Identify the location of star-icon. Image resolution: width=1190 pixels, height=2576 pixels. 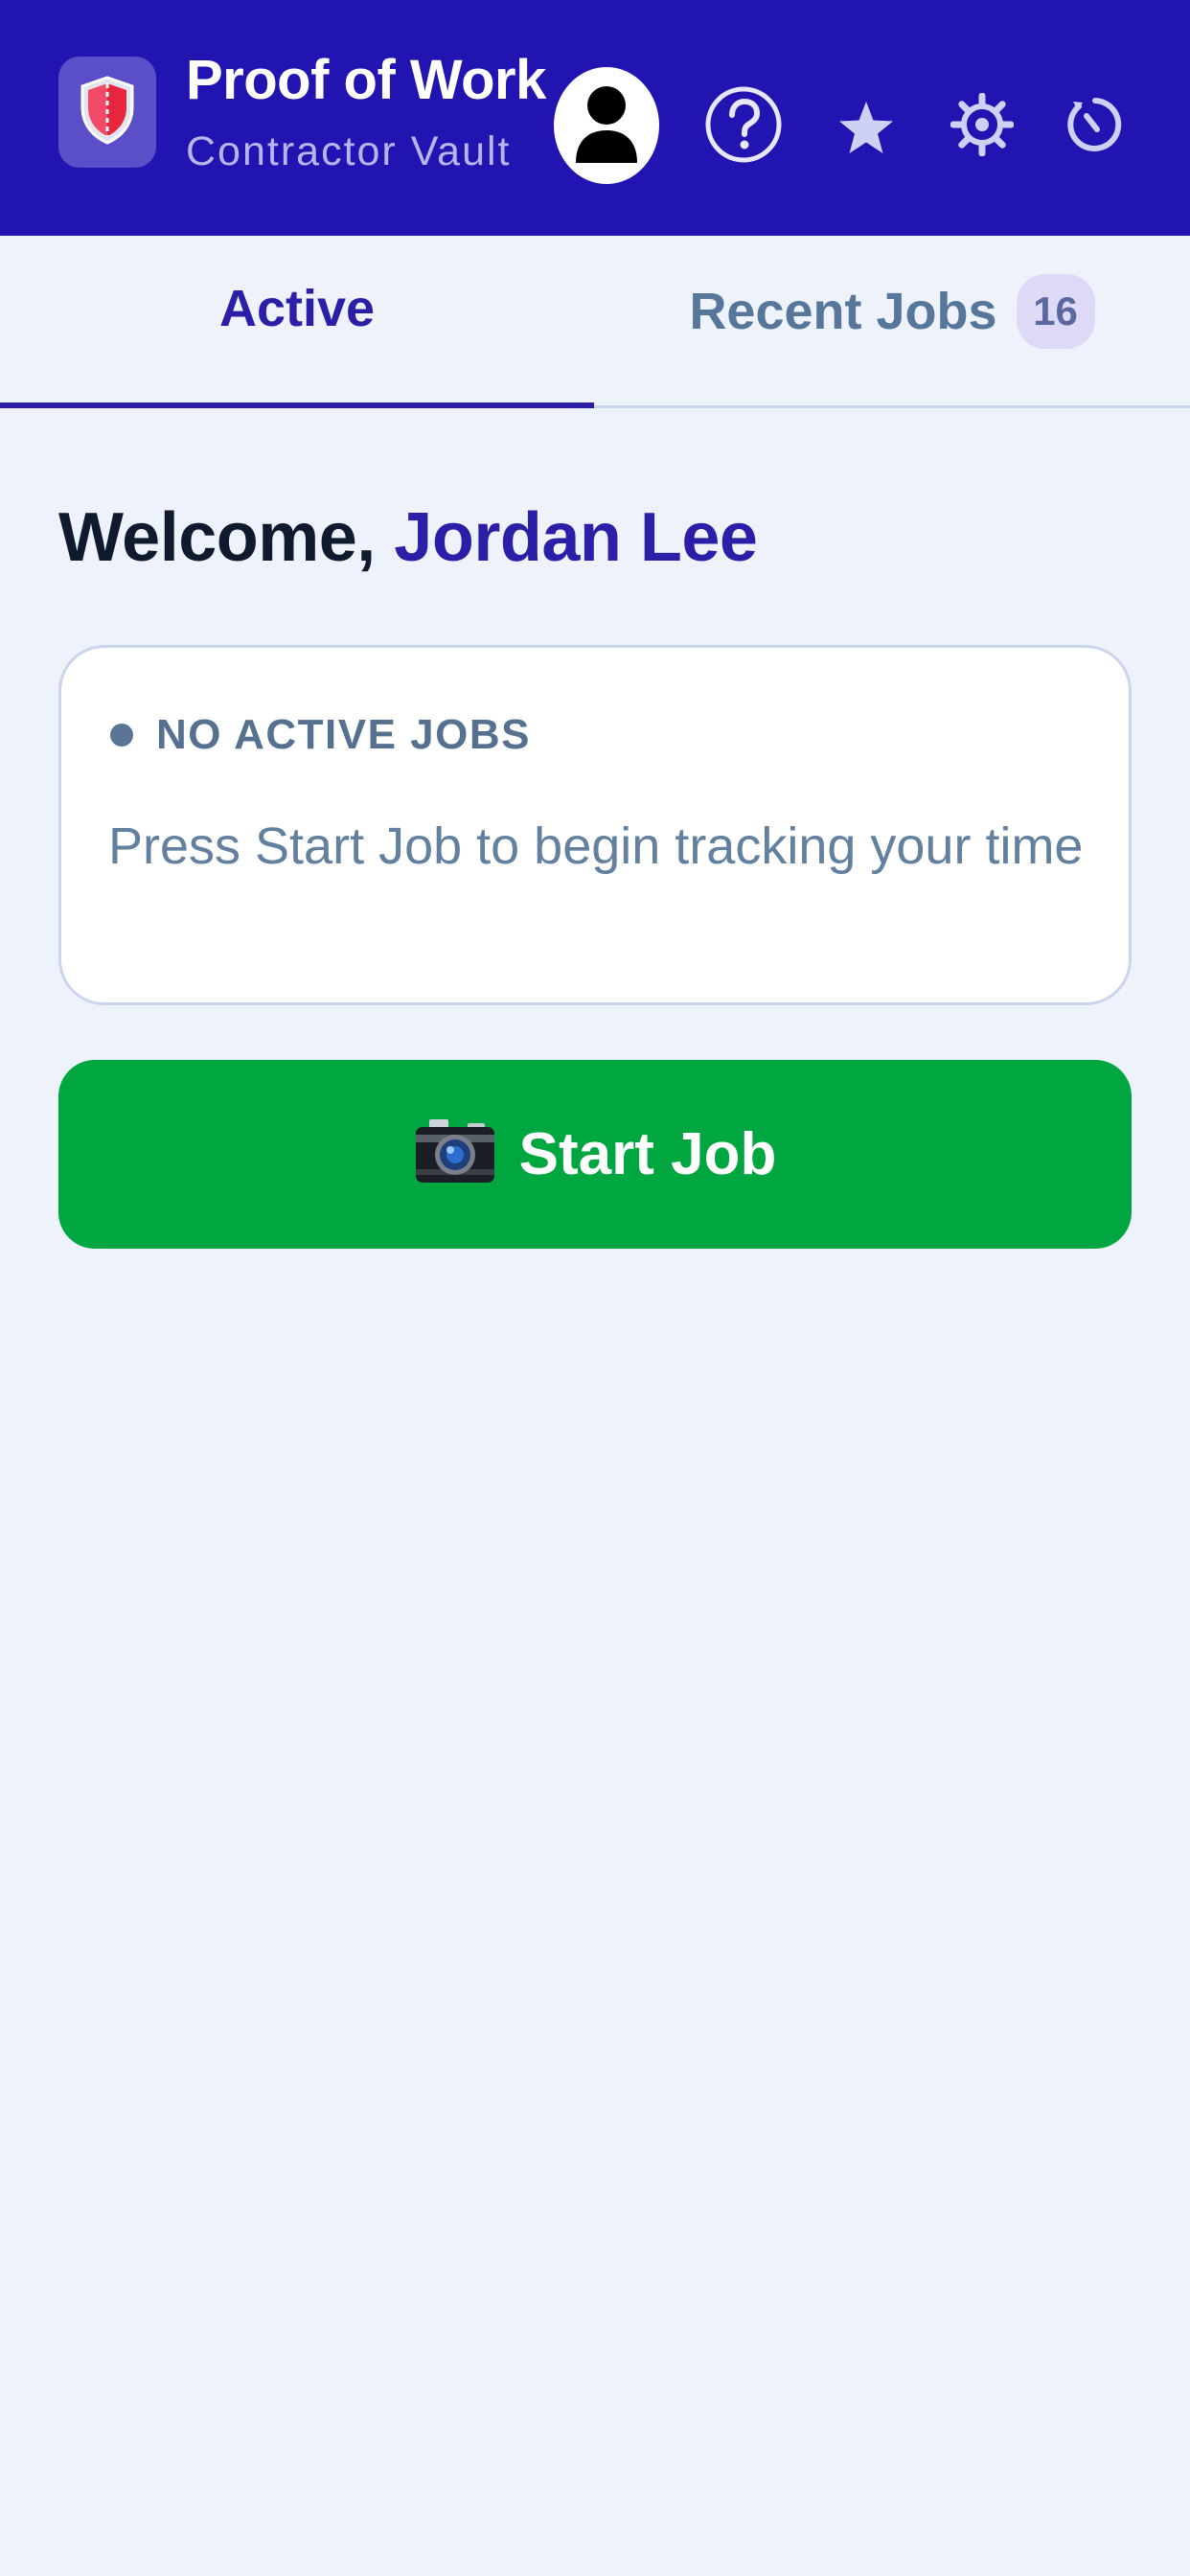
(866, 131).